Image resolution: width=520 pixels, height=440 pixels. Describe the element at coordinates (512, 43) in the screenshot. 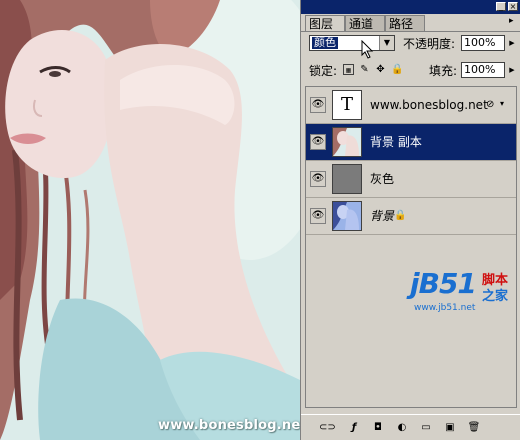

I see `opacity-spin-icon: ▶` at that location.